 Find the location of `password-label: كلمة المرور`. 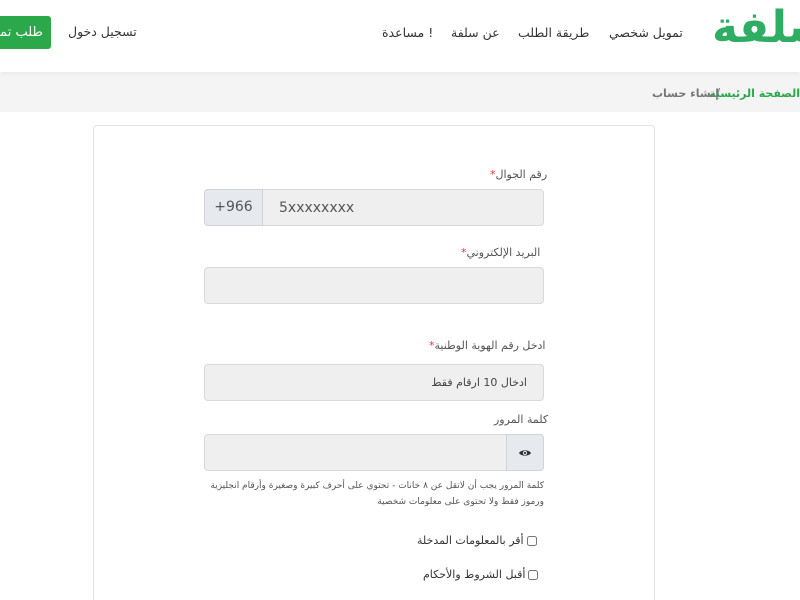

password-label: كلمة المرور is located at coordinates (521, 419).